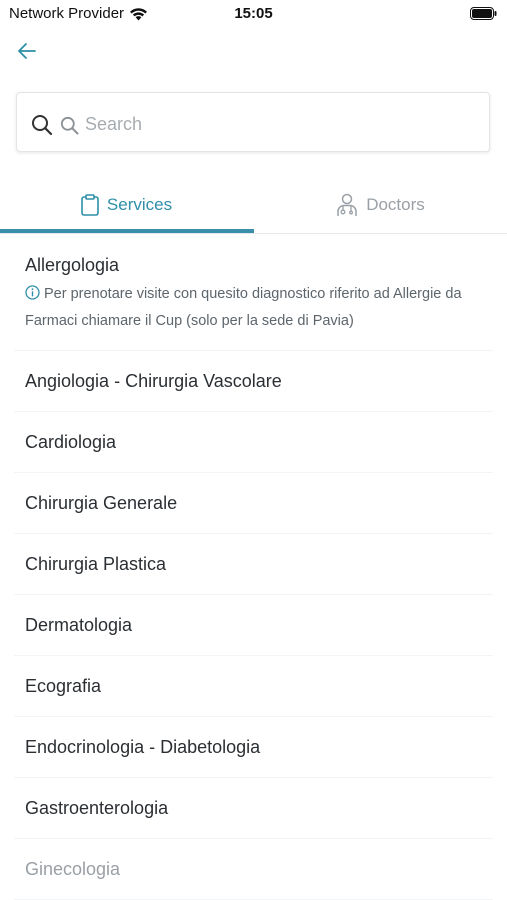 This screenshot has height=900, width=507. I want to click on status-bar: Network Provider 15:05, so click(253, 15).